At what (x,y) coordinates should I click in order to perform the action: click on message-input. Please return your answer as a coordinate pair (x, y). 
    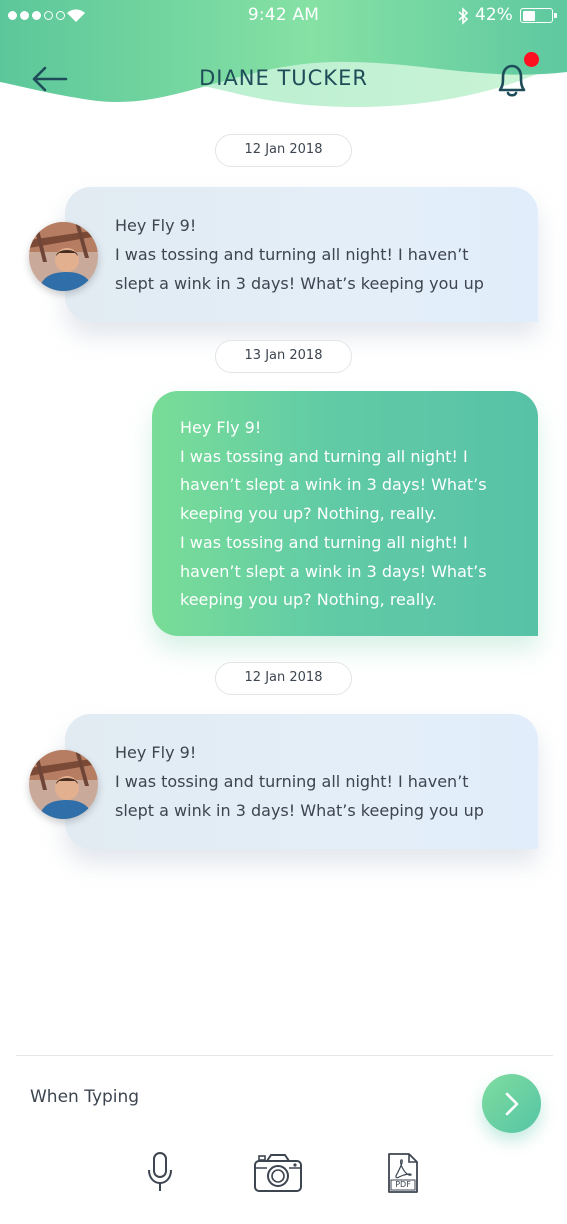
    Looking at the image, I should click on (240, 1097).